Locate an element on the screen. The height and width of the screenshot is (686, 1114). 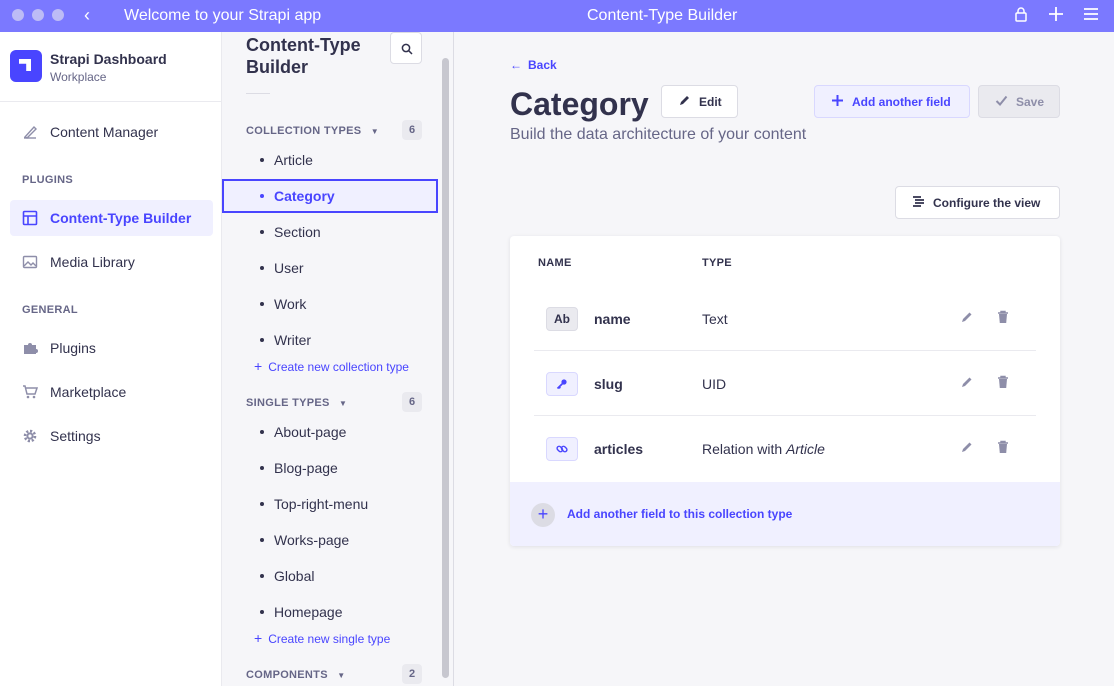
nav-item-label: Content-Type Builder is located at coordinates (121, 218).